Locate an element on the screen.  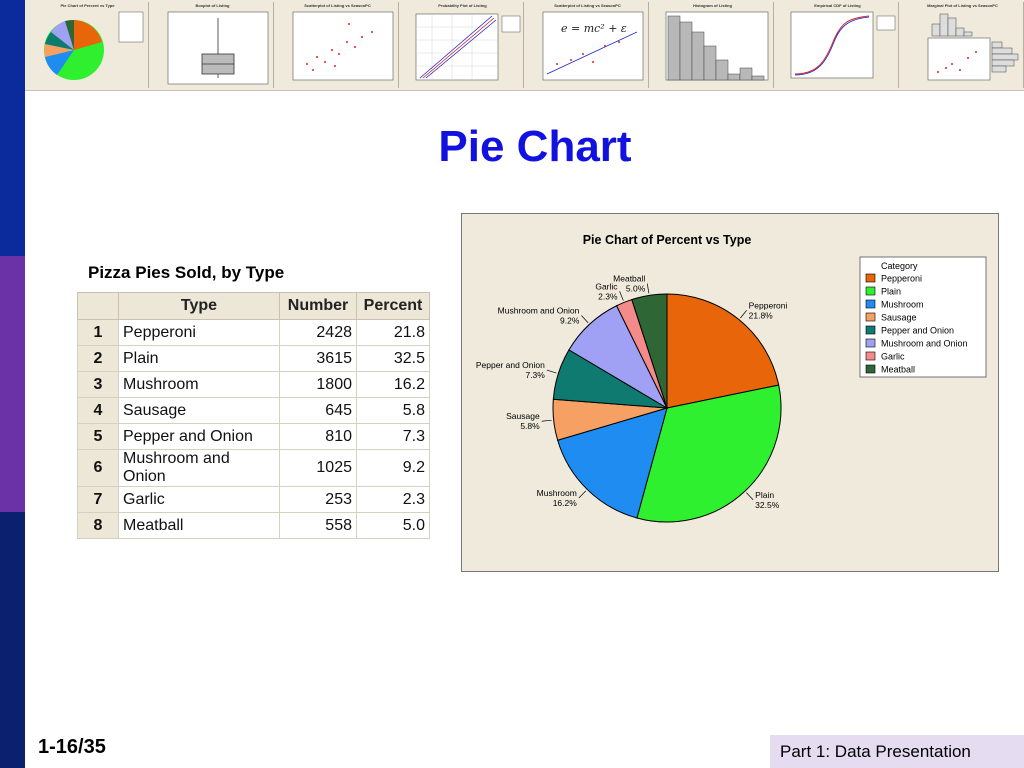
table-row: 5 Pepper and Onion 810 7.3 is located at coordinates (253, 436).